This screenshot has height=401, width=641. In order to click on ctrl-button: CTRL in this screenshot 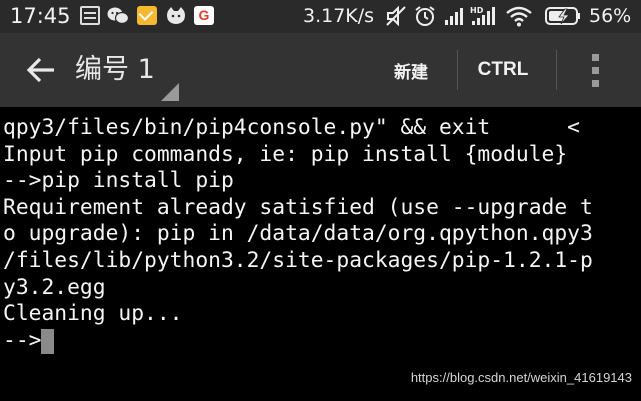, I will do `click(503, 70)`.